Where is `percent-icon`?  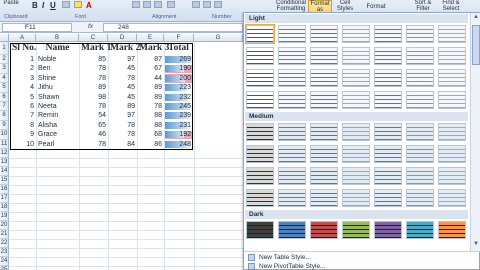 percent-icon is located at coordinates (207, 4).